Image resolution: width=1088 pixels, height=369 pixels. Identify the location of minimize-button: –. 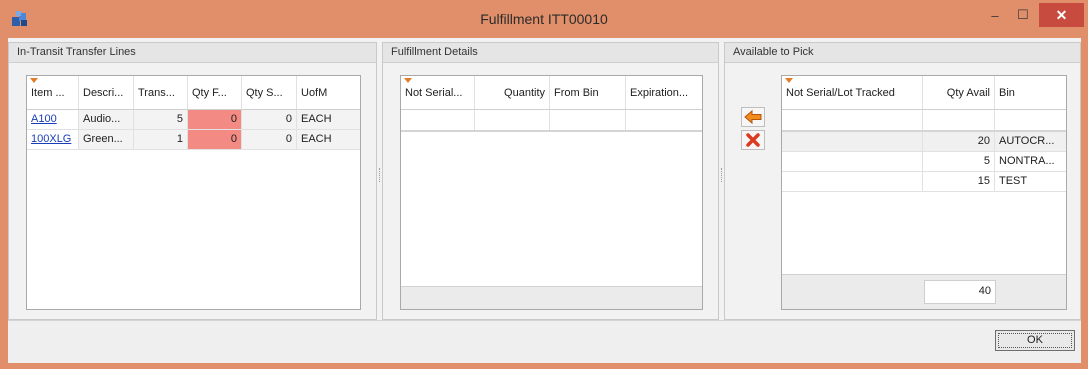
(995, 15).